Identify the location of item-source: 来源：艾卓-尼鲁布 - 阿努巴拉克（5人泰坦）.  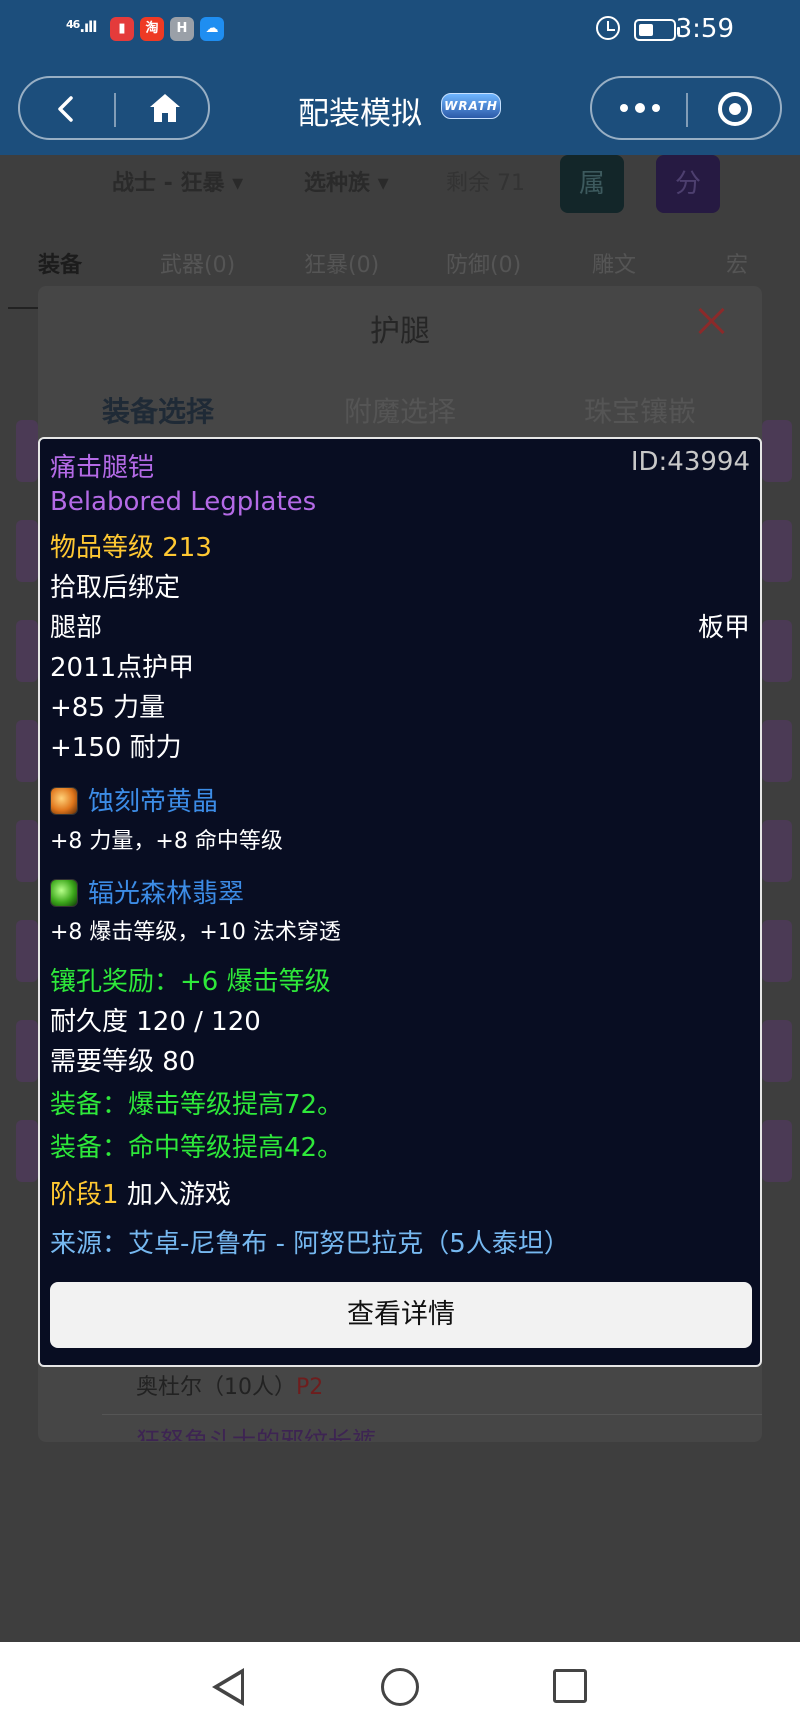
(310, 1244).